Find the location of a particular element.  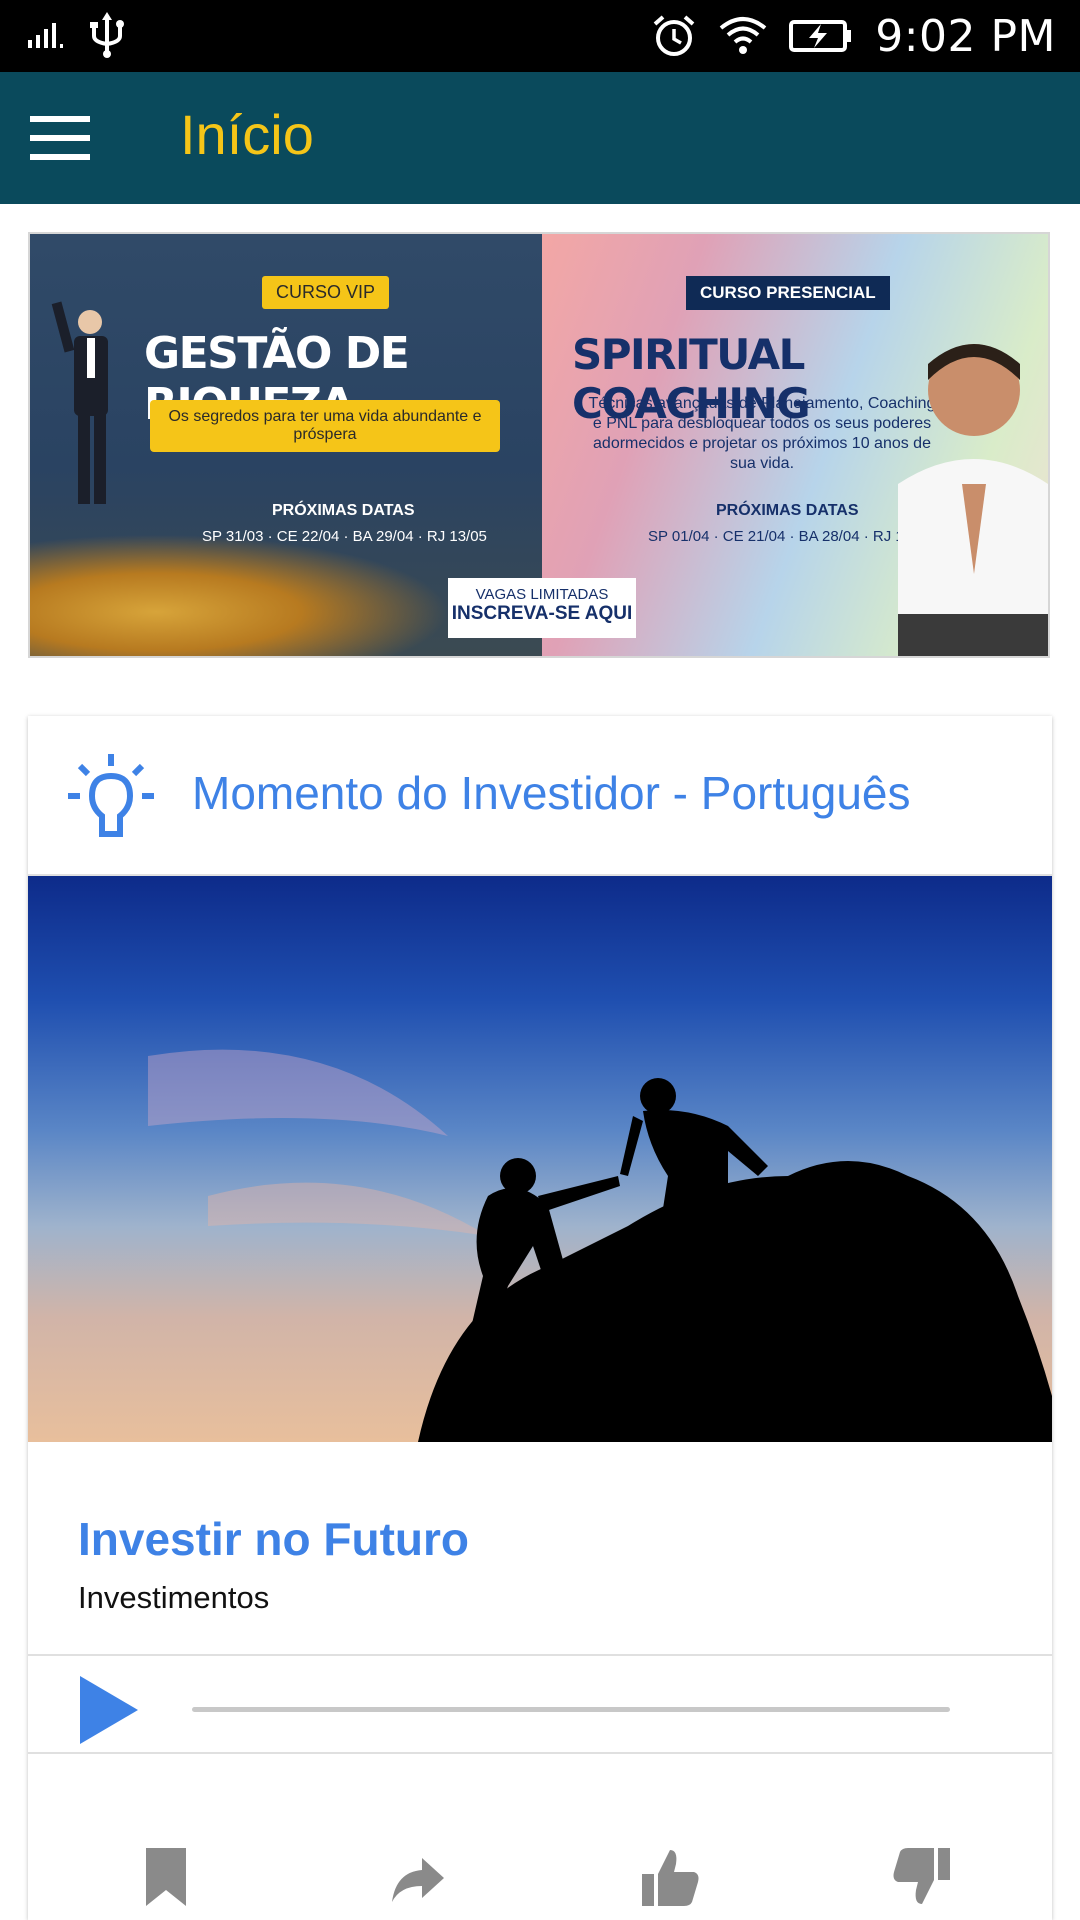

signal-icon is located at coordinates (45, 35).